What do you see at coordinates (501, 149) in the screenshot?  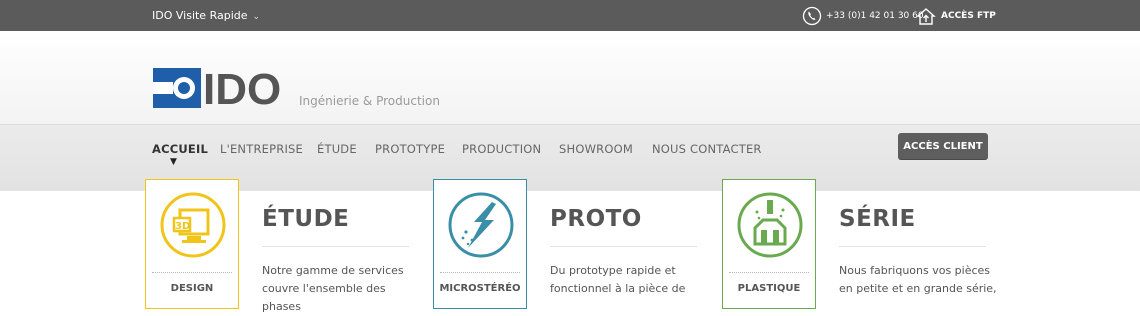 I see `nav-item-production: PRODUCTION` at bounding box center [501, 149].